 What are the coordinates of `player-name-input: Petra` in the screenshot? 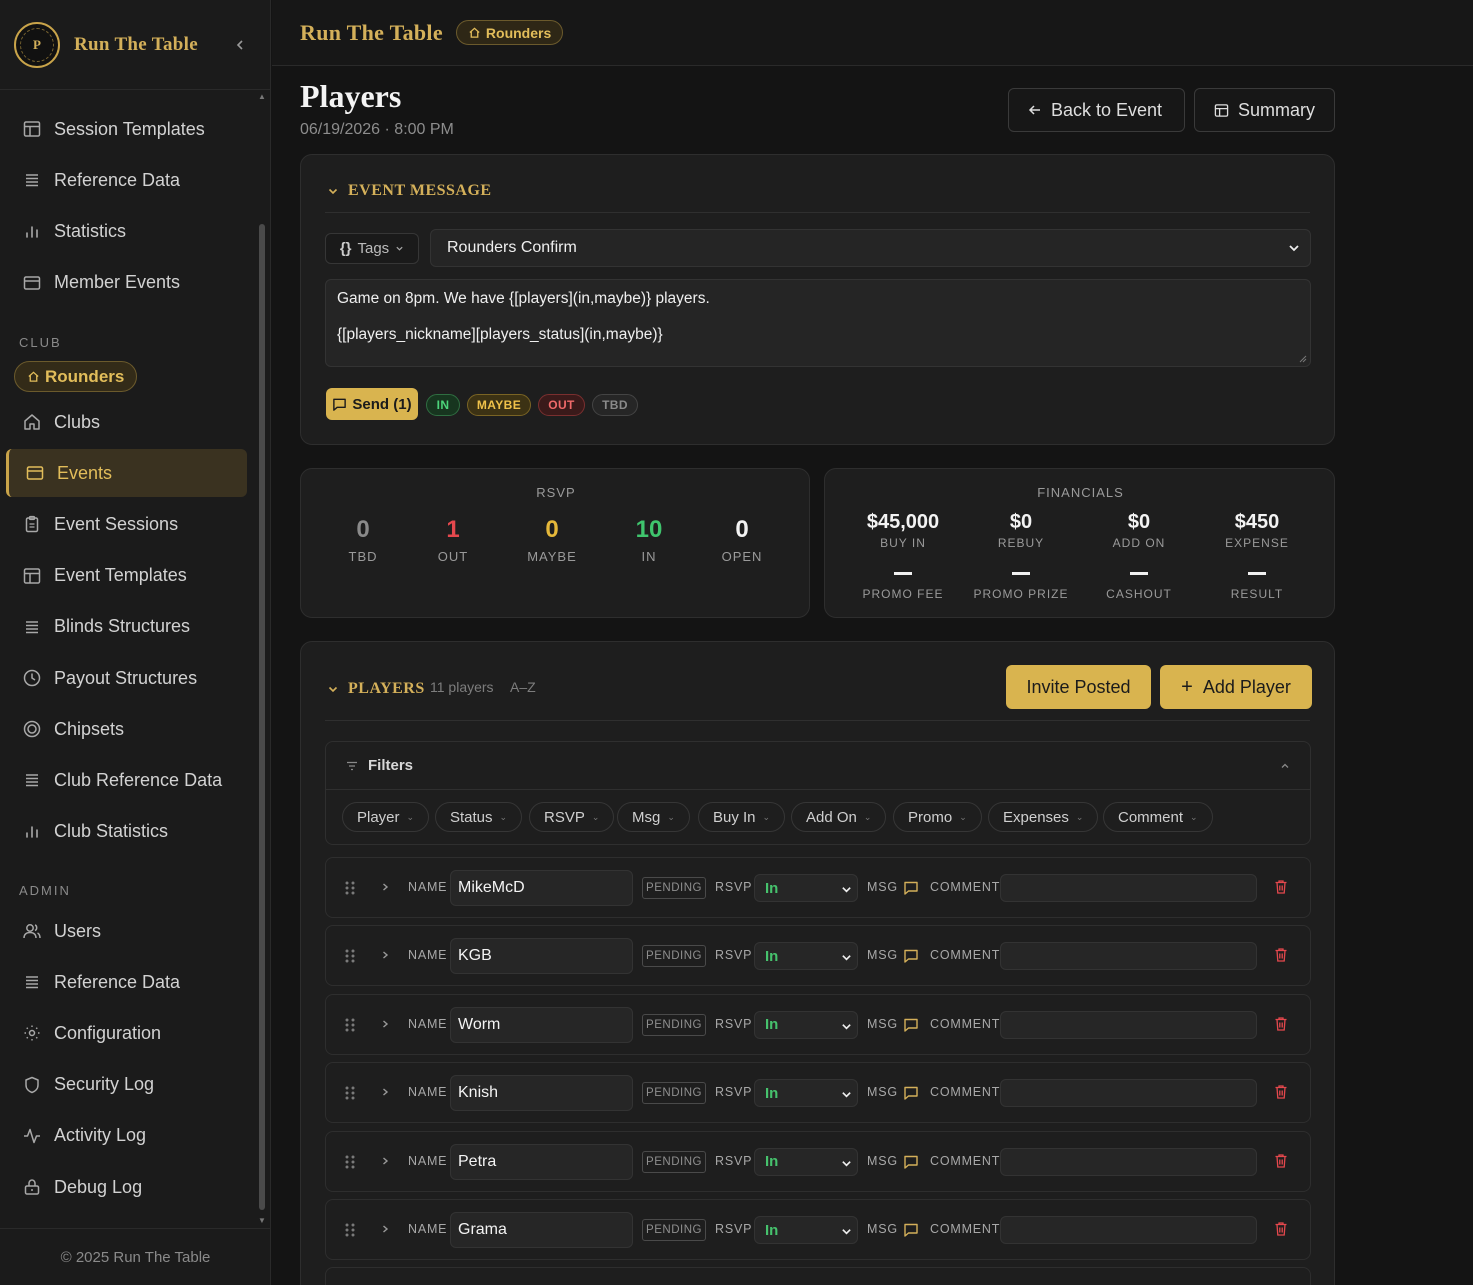 It's located at (541, 1161).